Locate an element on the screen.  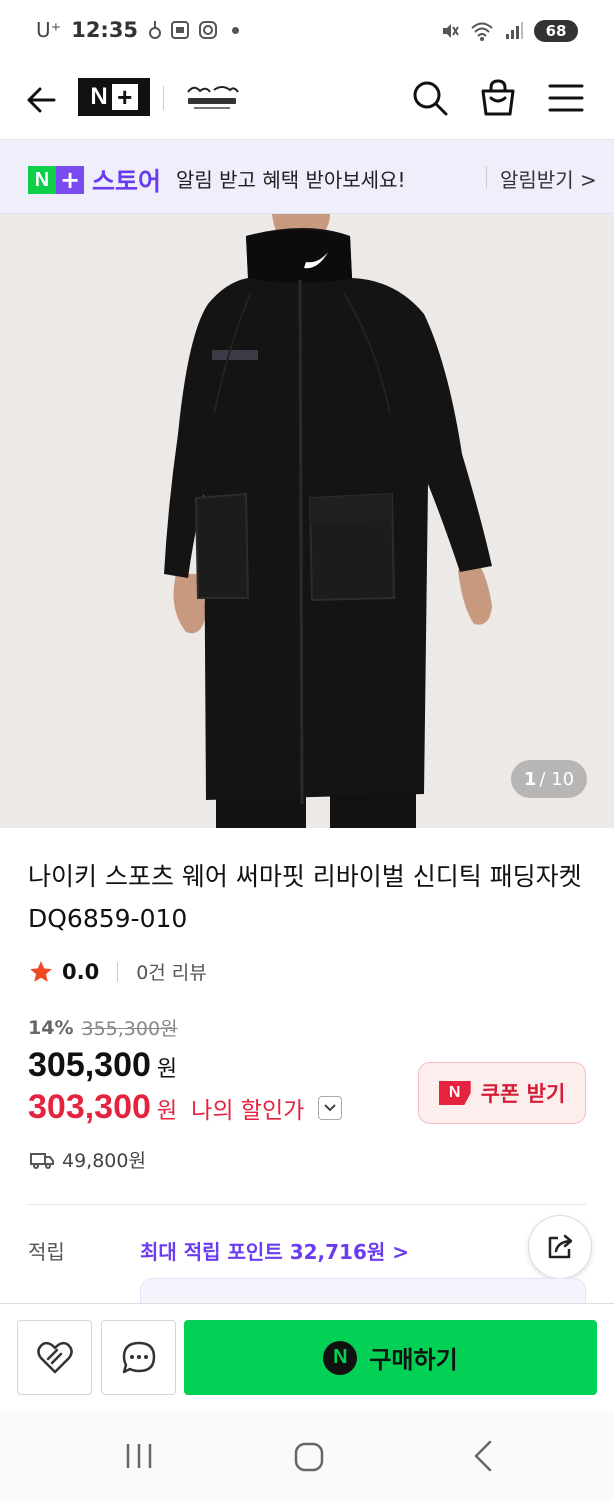
sale-price-row: 305,300 원 is located at coordinates (102, 1065).